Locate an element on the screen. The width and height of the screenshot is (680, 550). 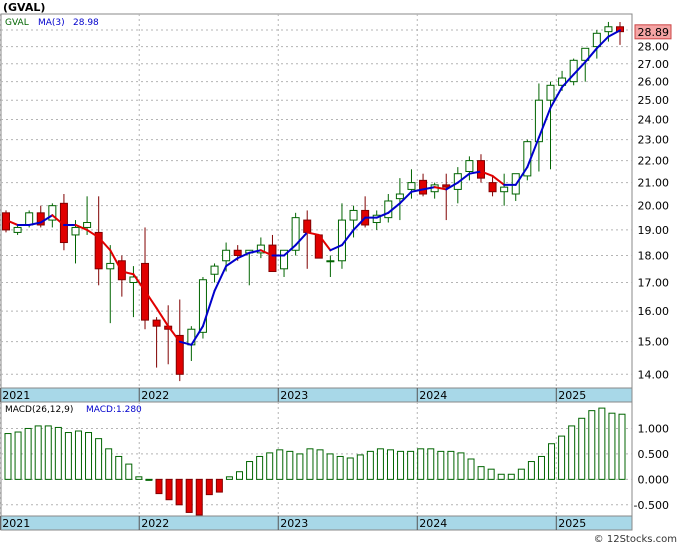
macd-year-label: 2021 is located at coordinates (16, 523).